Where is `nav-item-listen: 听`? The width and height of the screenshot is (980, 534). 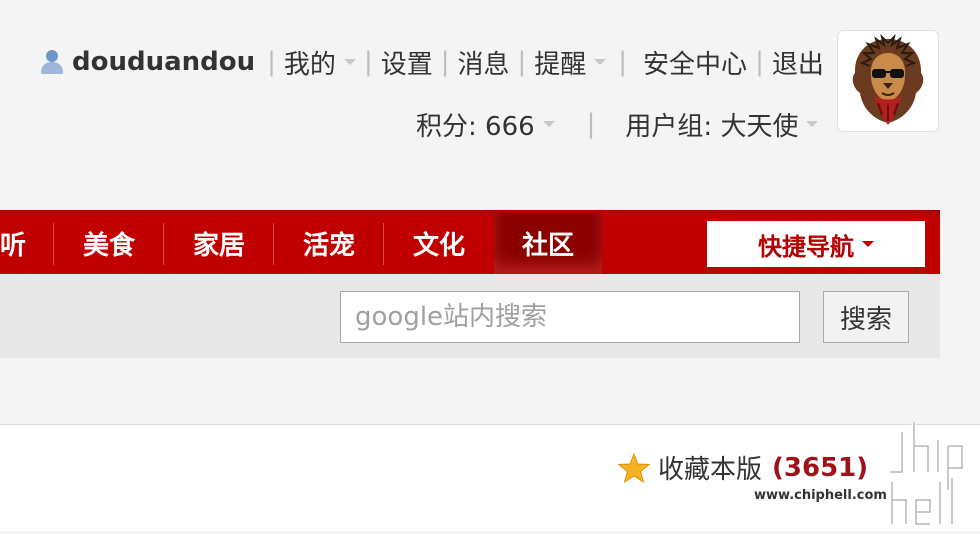
nav-item-listen: 听 is located at coordinates (15, 243).